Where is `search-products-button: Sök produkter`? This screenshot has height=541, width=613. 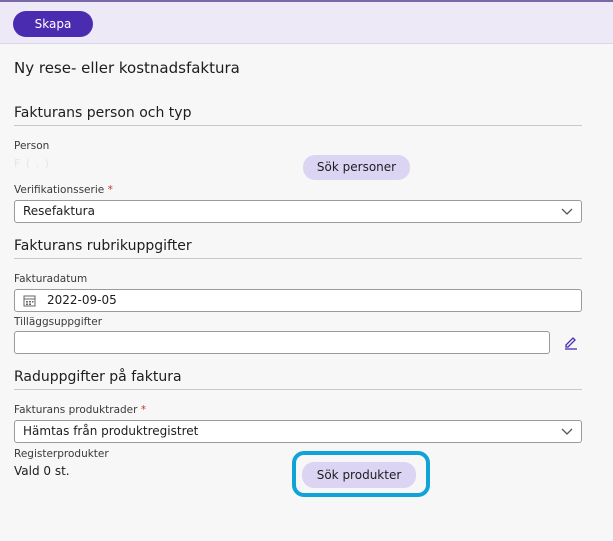 search-products-button: Sök produkter is located at coordinates (359, 475).